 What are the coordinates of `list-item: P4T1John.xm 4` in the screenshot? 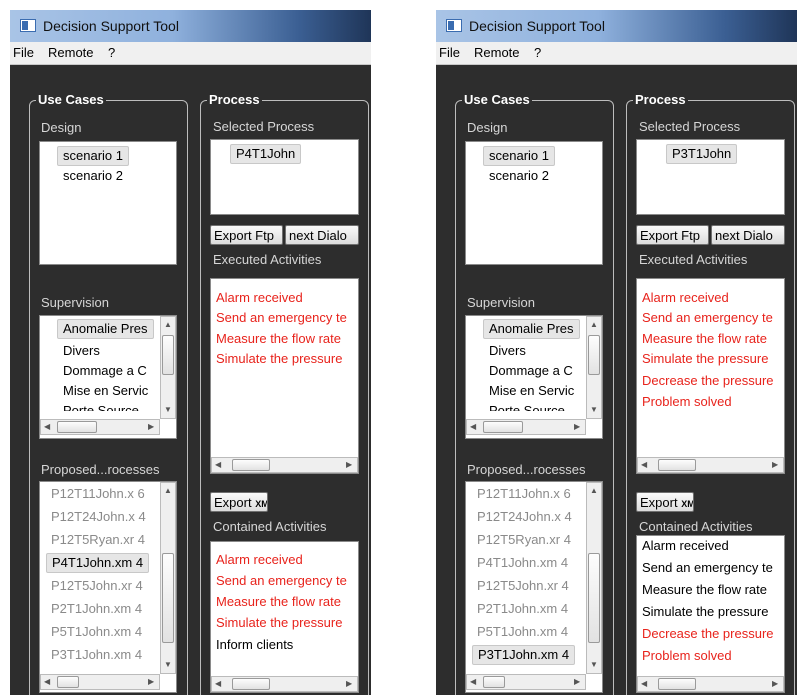 It's located at (522, 563).